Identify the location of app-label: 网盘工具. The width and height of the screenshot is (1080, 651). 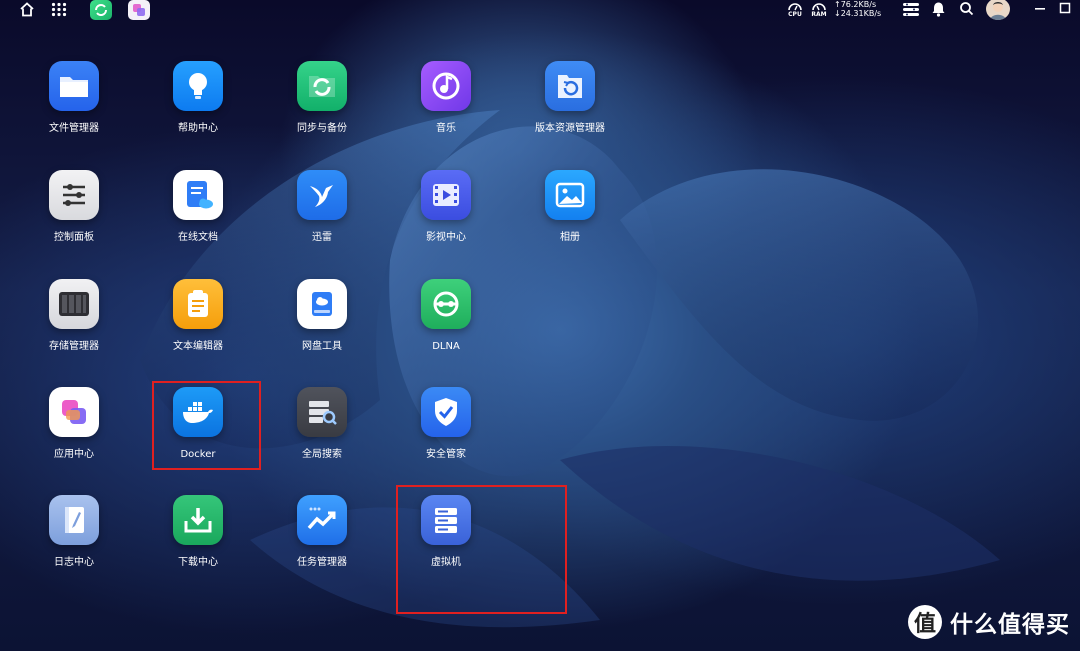
(322, 346).